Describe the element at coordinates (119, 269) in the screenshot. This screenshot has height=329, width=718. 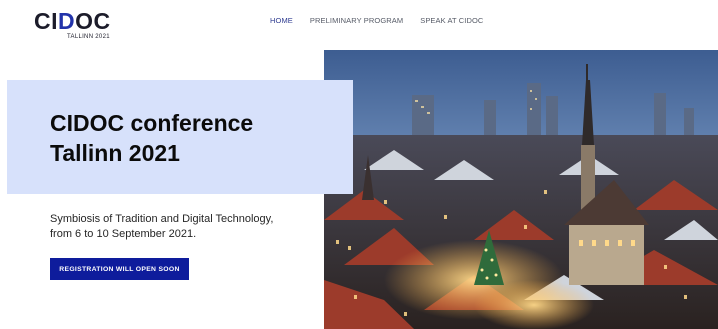
I see `registration-button: REGISTRATION WILL OPEN SOON` at that location.